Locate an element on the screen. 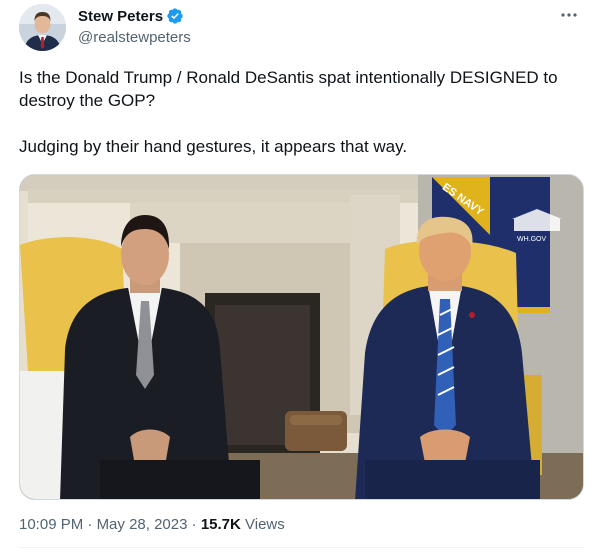  author-avatar is located at coordinates (42, 27).